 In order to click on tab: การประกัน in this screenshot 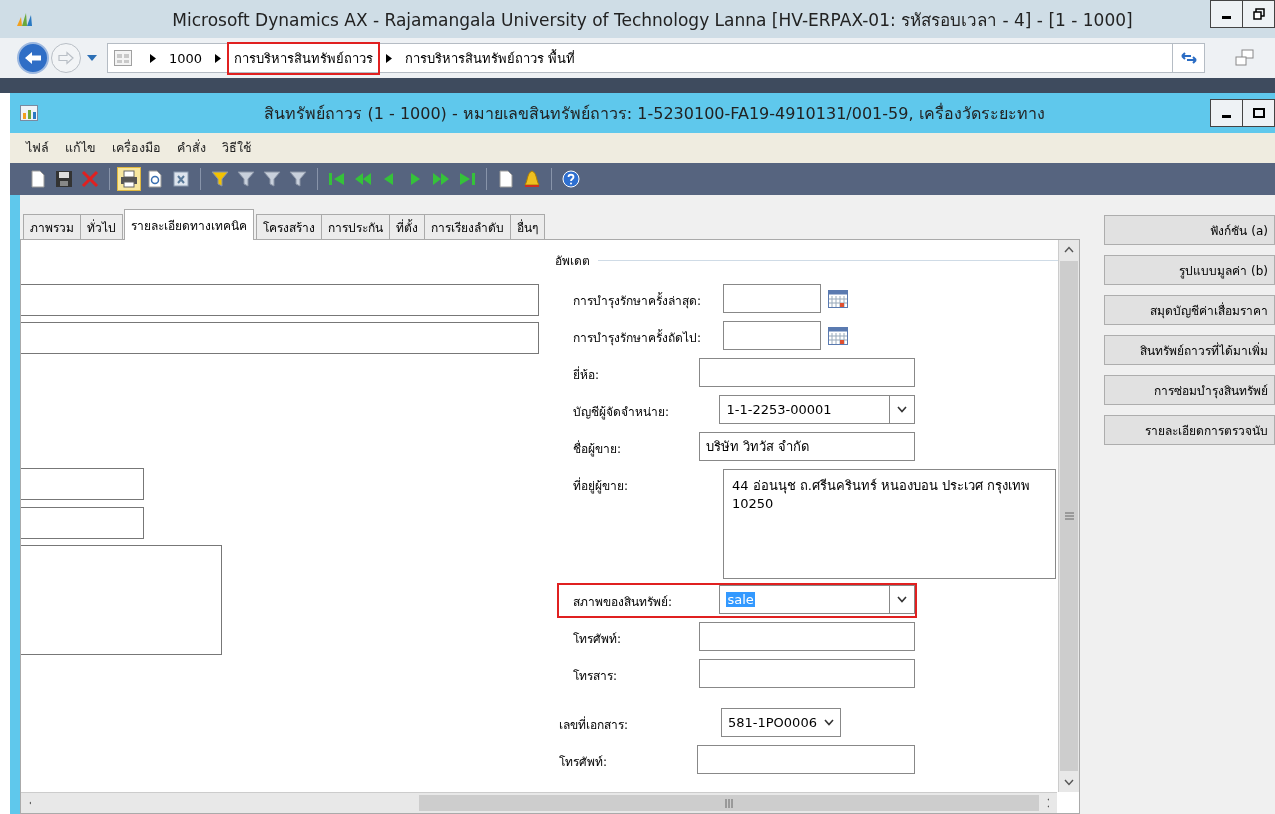, I will do `click(355, 226)`.